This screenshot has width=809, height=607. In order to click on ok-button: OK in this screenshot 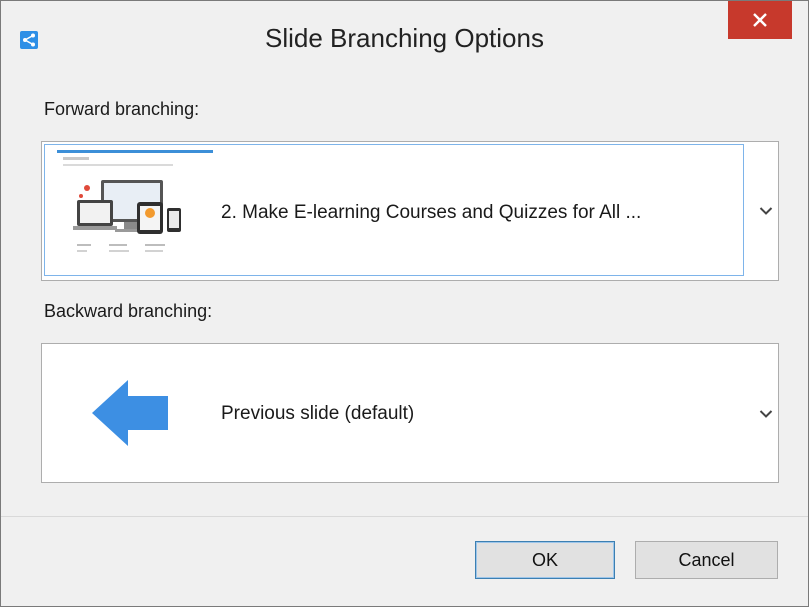, I will do `click(545, 560)`.